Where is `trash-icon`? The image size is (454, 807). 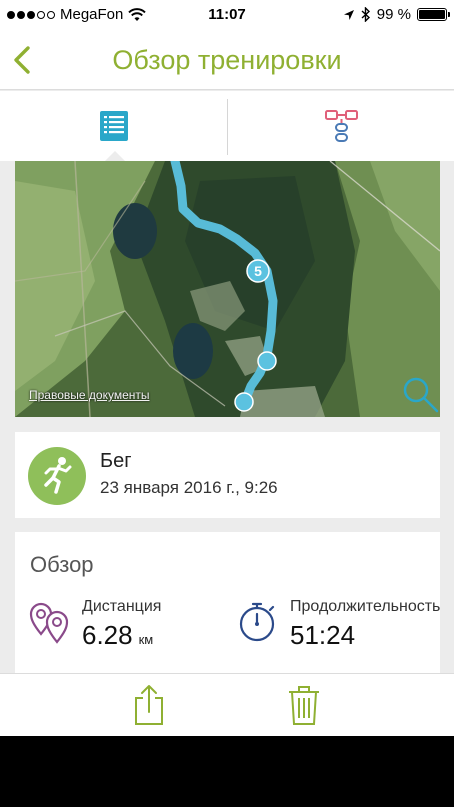
trash-icon is located at coordinates (304, 704).